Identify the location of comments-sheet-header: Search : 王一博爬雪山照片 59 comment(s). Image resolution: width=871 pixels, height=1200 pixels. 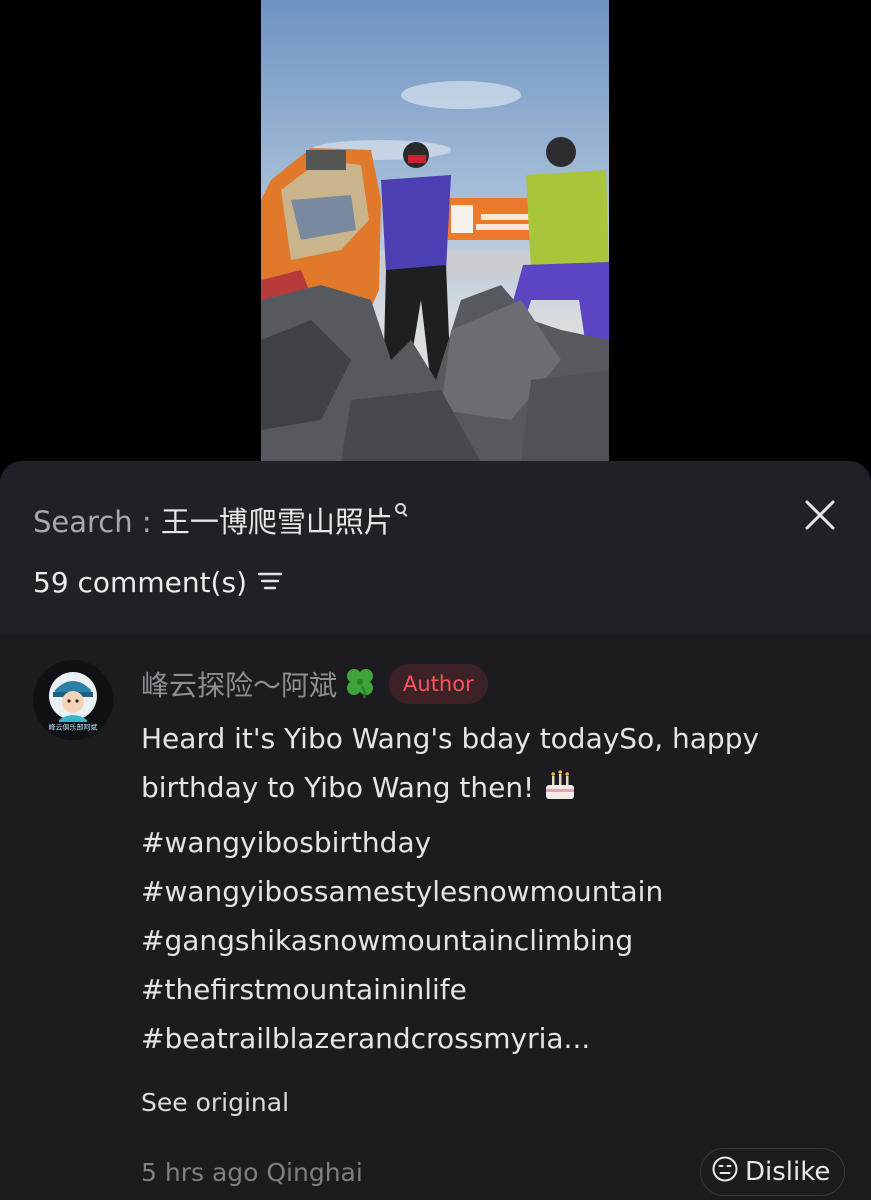
(435, 547).